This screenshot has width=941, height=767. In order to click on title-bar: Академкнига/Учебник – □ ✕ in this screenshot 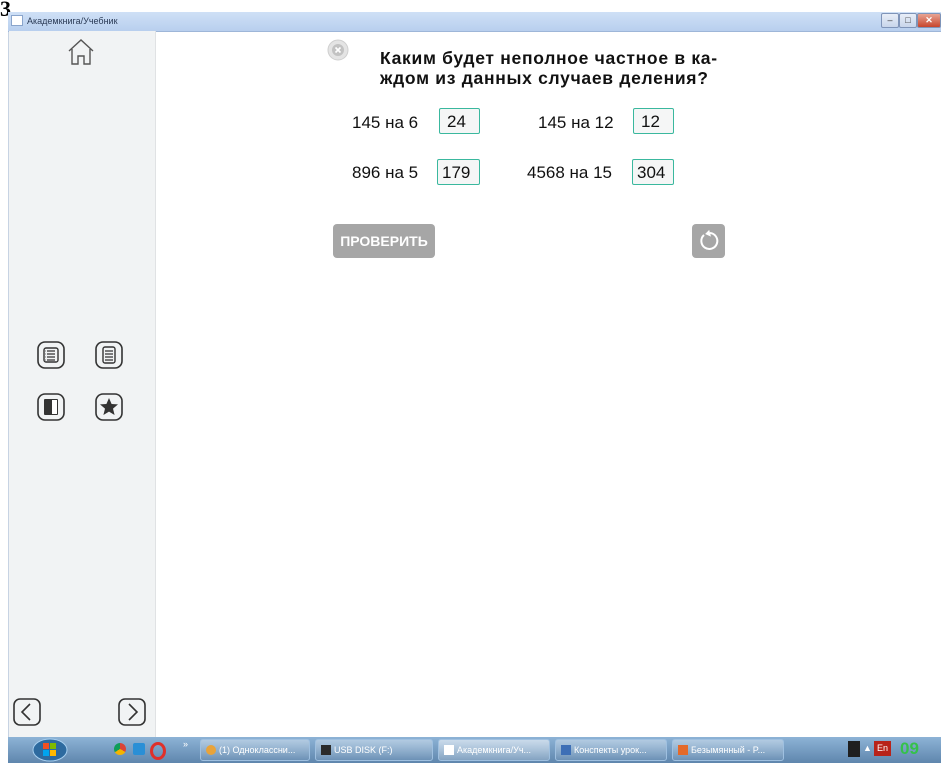, I will do `click(474, 22)`.